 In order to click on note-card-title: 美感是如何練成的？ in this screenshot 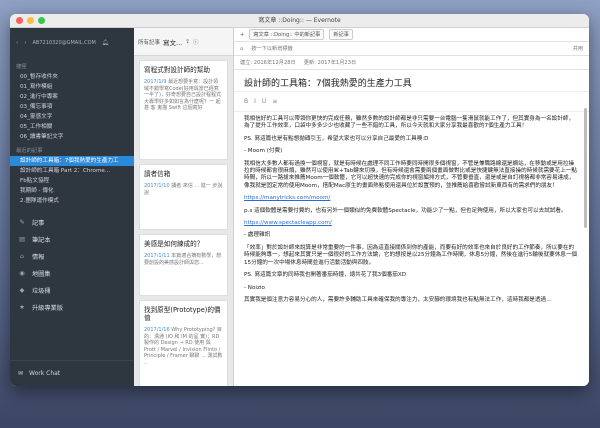, I will do `click(174, 244)`.